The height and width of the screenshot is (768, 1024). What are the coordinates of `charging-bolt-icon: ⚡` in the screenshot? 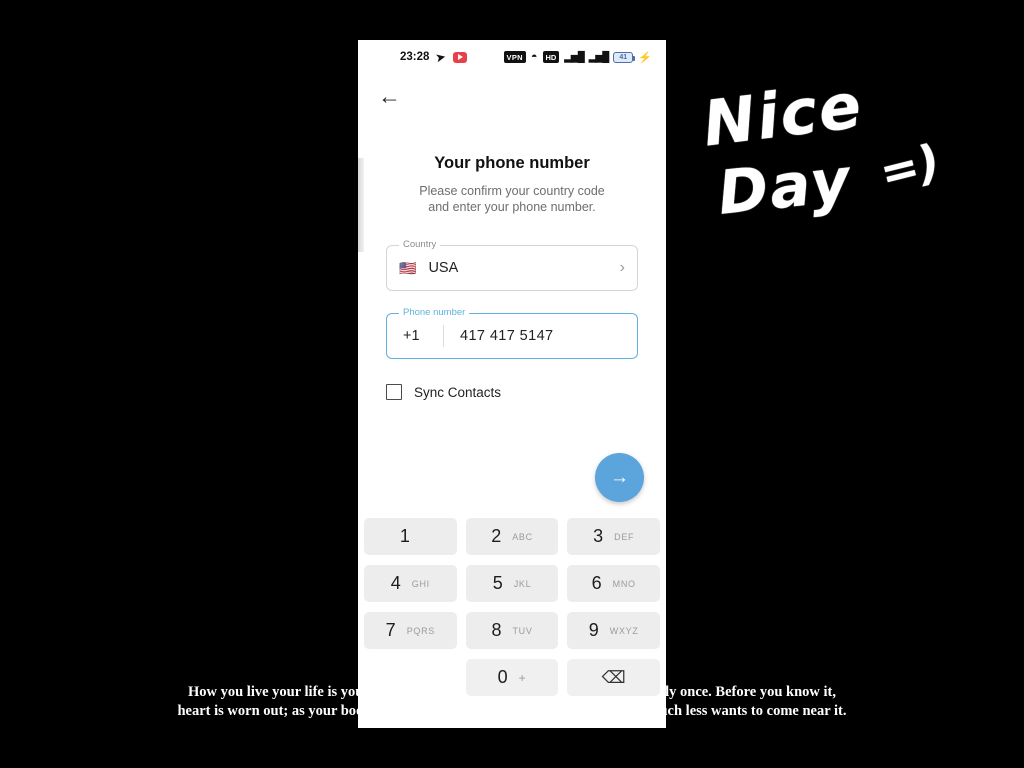 It's located at (645, 57).